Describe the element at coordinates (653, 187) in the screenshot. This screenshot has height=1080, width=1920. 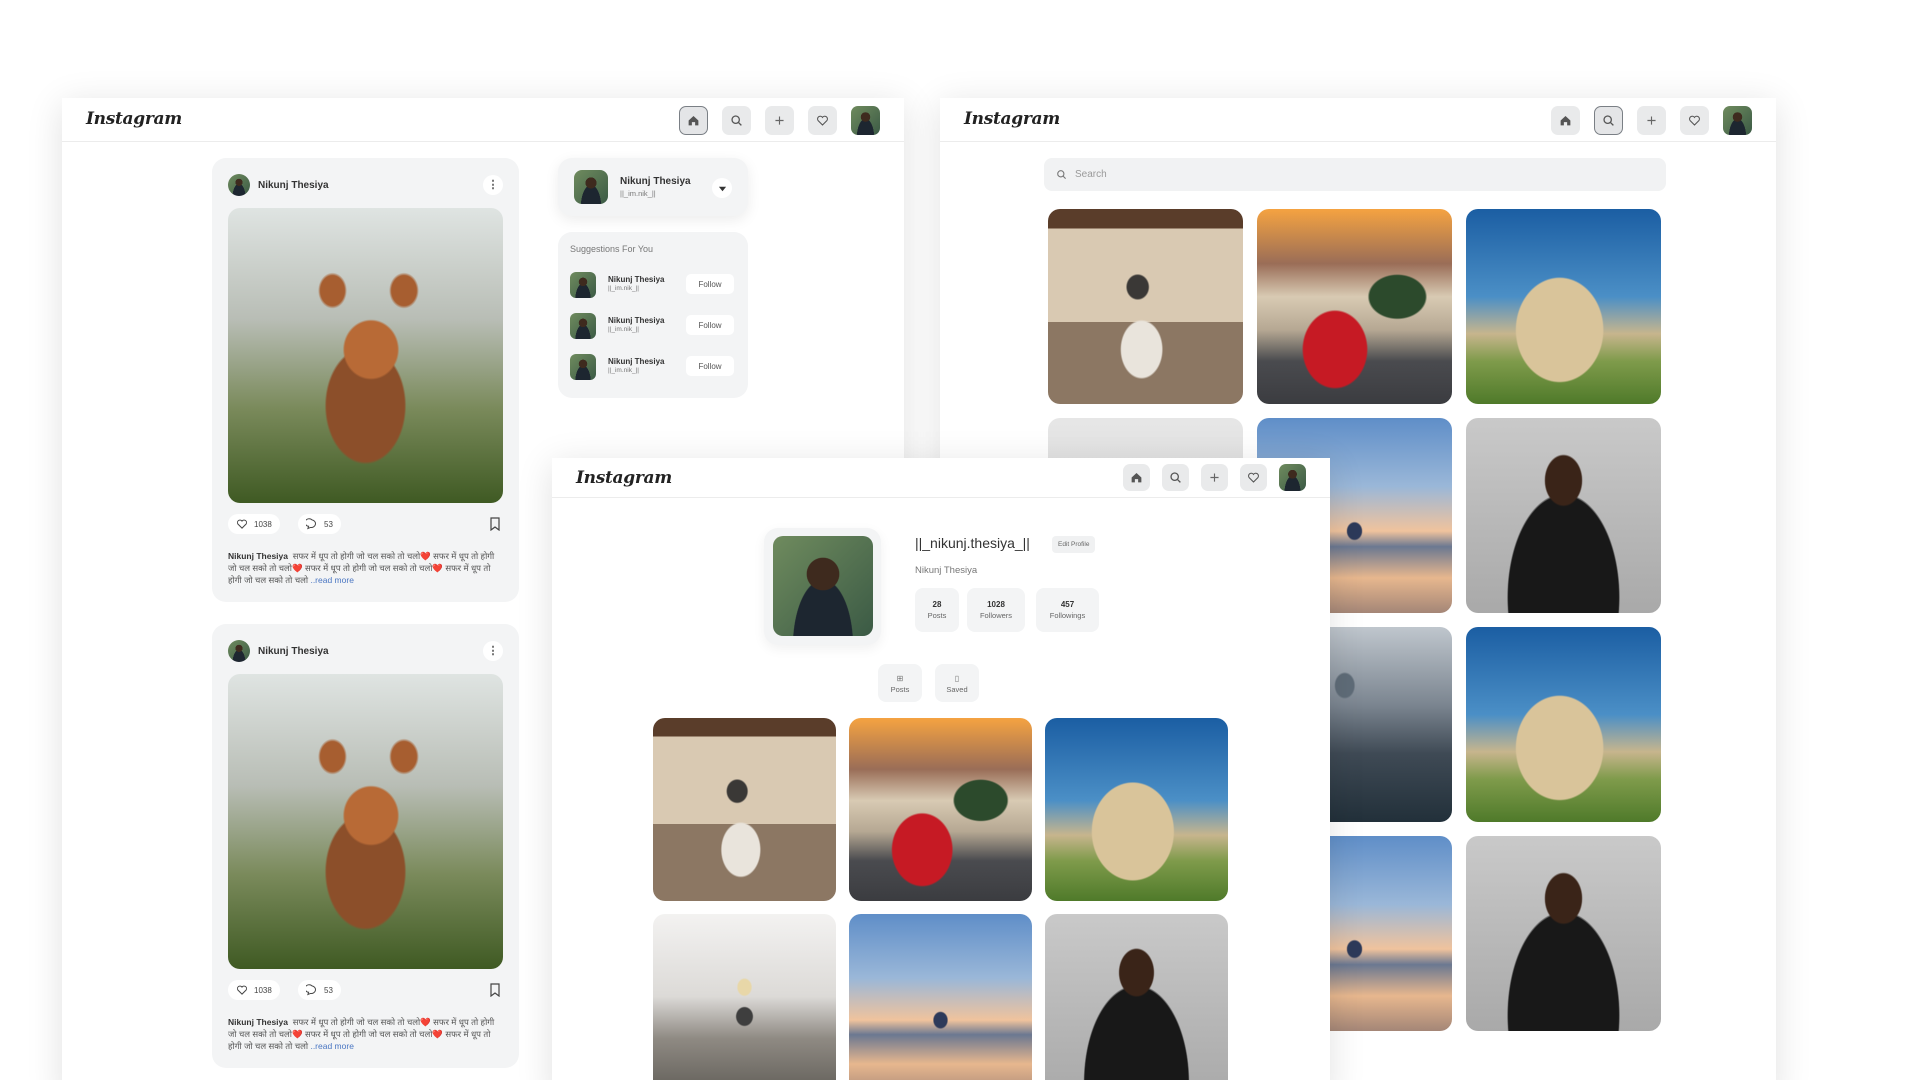
I see `account-switcher: Nikunj Thesiya ||_im.nik_||` at that location.